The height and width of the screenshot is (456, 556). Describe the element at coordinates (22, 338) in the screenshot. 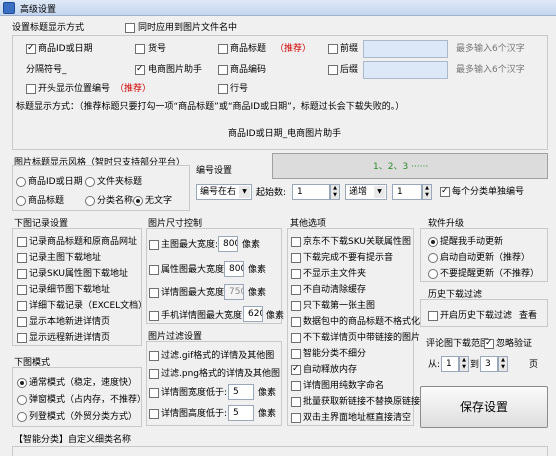

I see `record-item-6-checkbox` at that location.